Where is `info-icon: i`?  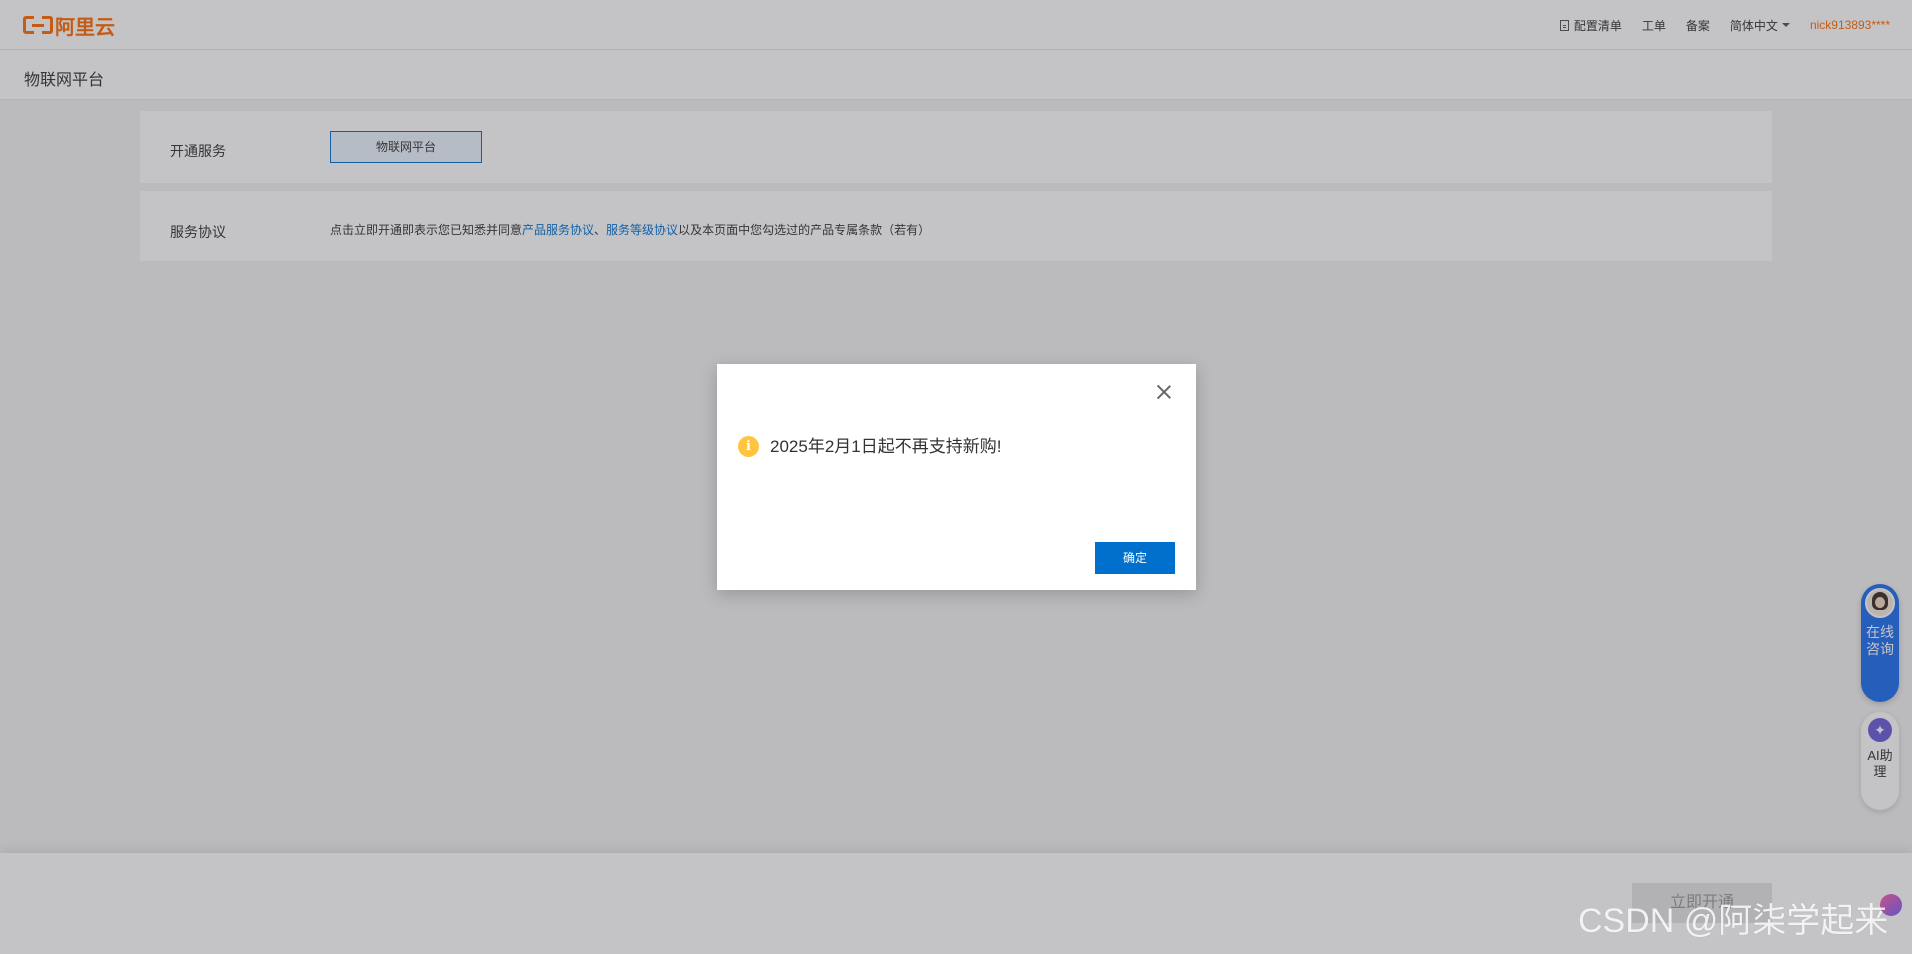
info-icon: i is located at coordinates (748, 446).